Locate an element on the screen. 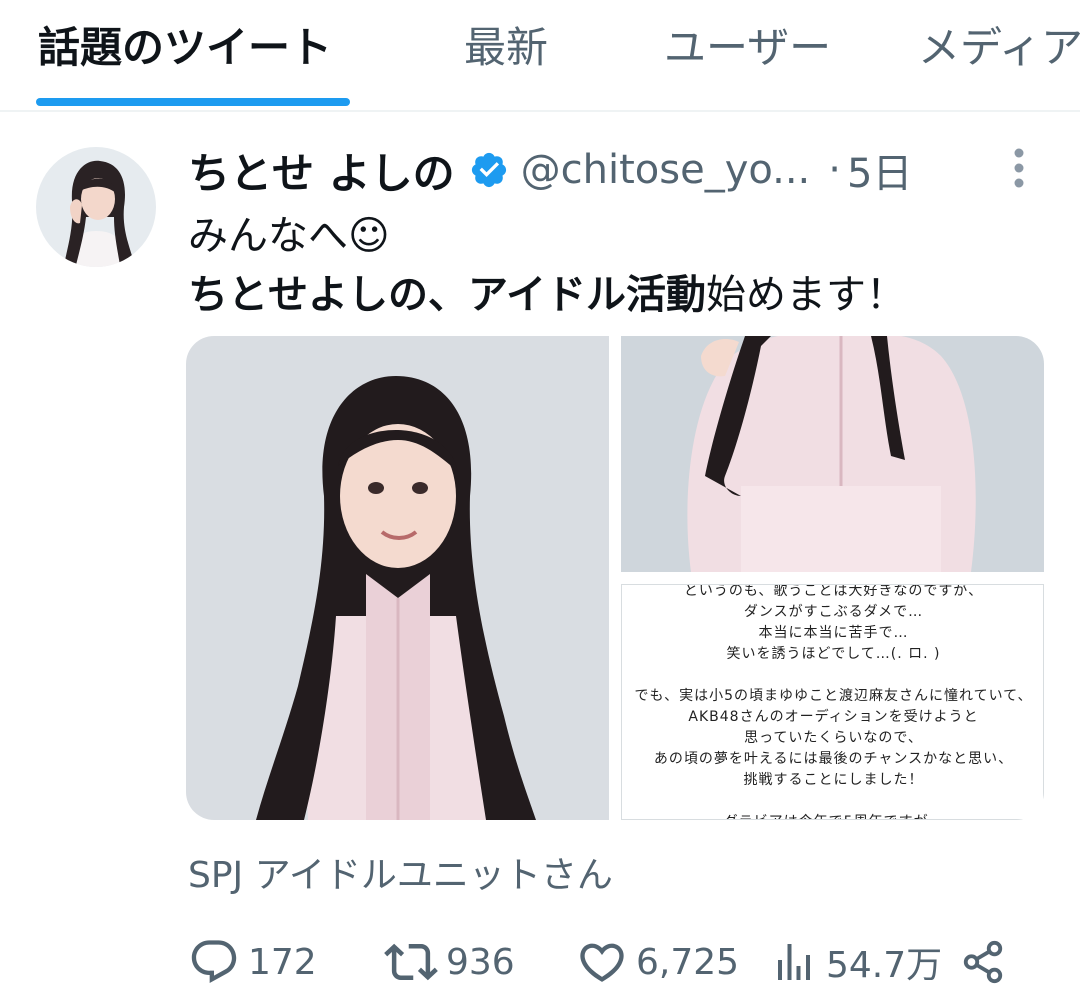 The image size is (1080, 1004). media-photo-outfit is located at coordinates (832, 454).